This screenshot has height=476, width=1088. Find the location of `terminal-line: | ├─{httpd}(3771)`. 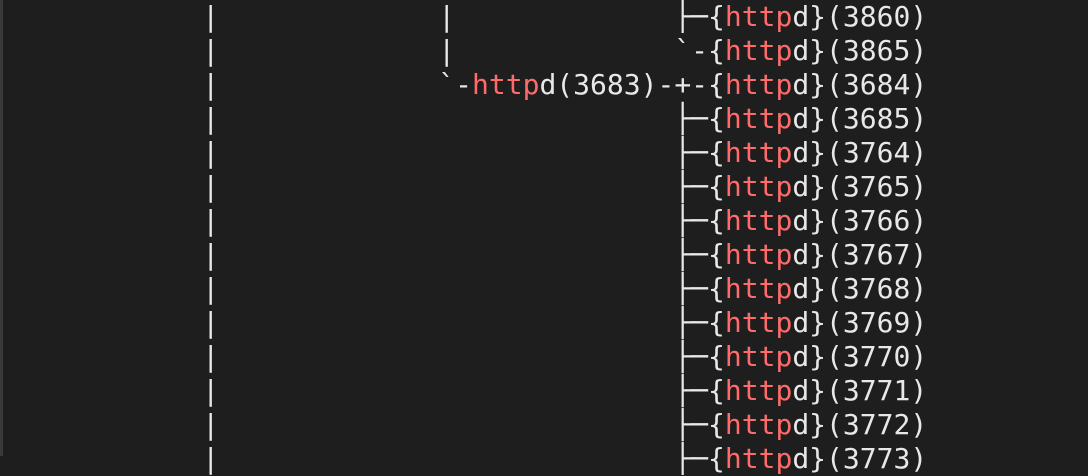

terminal-line: | ├─{httpd}(3771) is located at coordinates (463, 391).